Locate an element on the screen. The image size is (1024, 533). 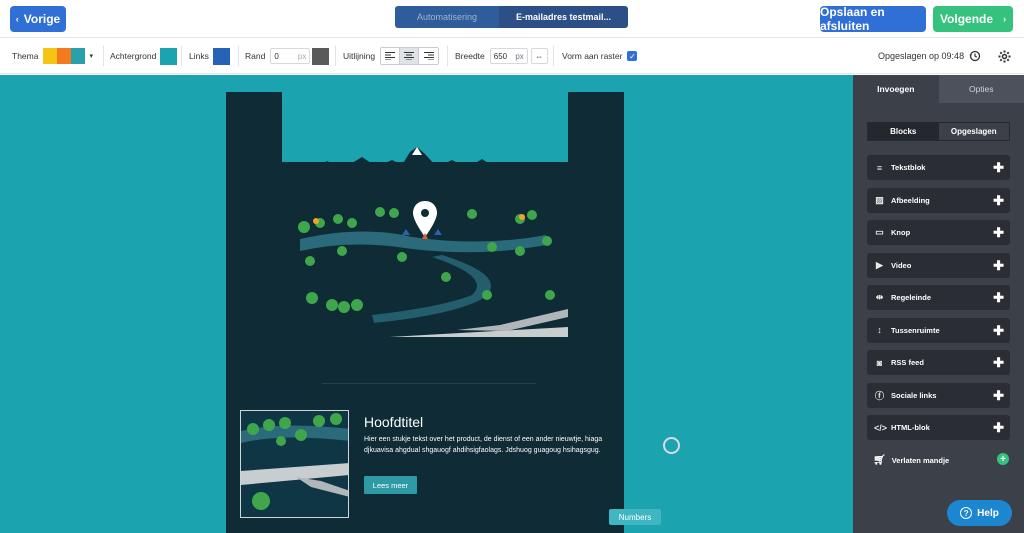
border-width-input: 0 px is located at coordinates (290, 56).